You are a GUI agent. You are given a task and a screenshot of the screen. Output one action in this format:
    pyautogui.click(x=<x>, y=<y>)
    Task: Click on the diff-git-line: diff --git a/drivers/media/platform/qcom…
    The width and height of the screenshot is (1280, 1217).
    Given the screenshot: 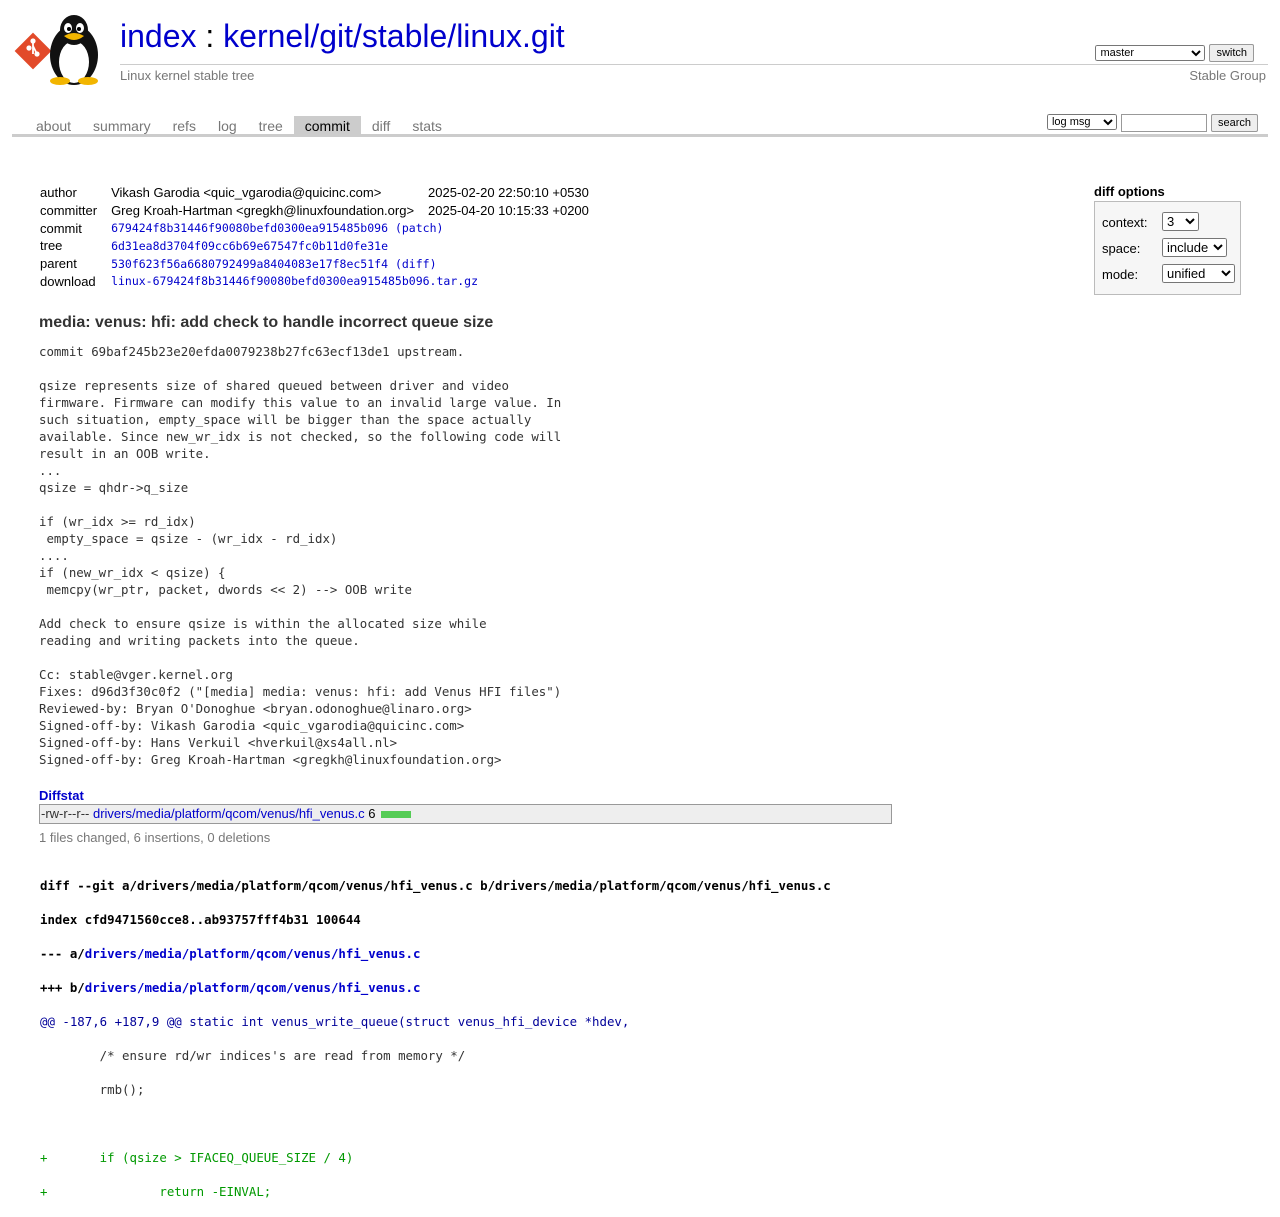 What is the action you would take?
    pyautogui.click(x=435, y=885)
    